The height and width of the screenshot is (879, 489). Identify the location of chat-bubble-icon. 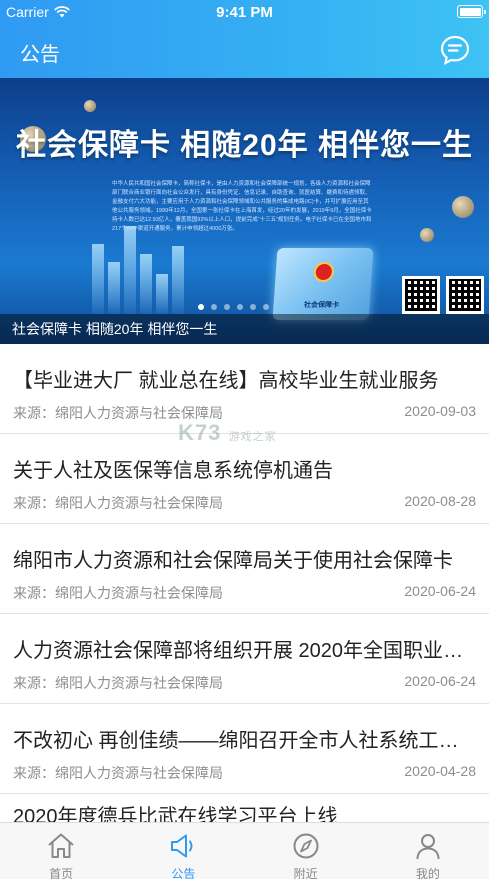
(455, 50).